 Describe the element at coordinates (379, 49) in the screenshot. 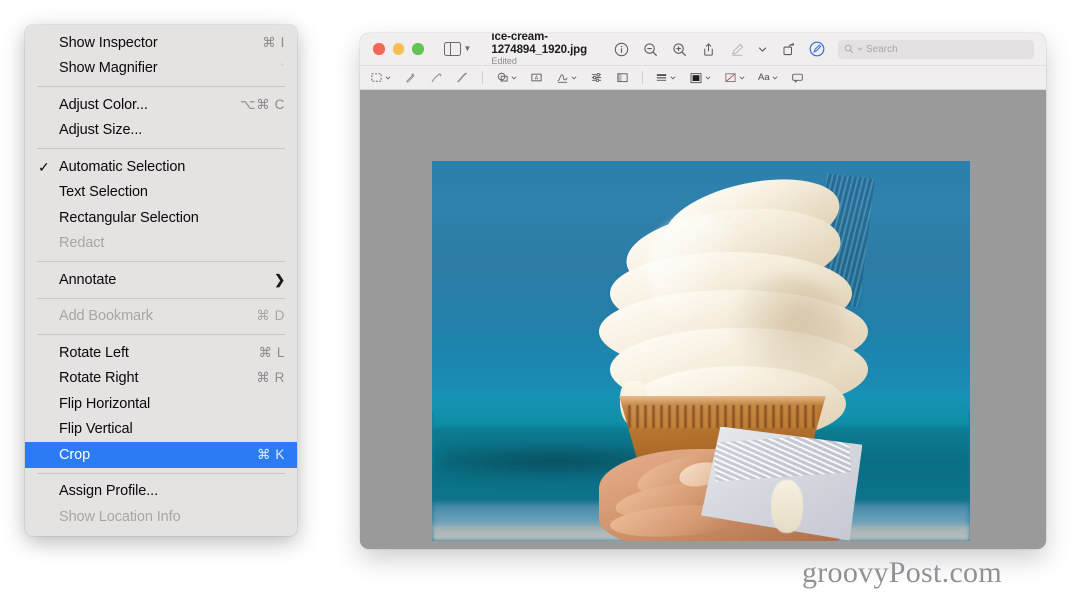

I see `close-button` at that location.